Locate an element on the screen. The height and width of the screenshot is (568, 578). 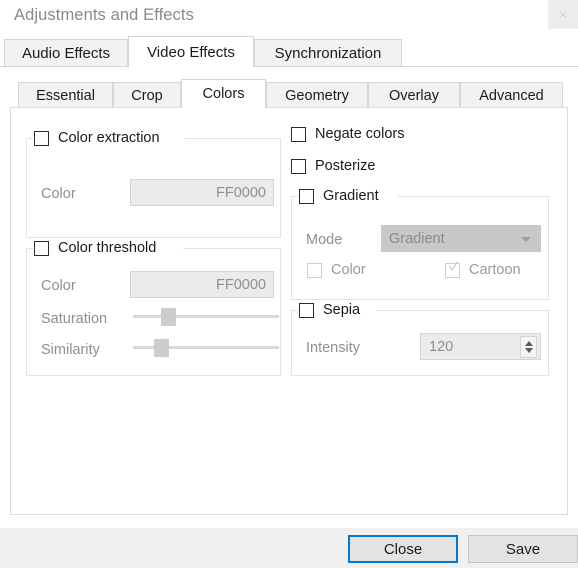
tab-overlay-label: Overlay is located at coordinates (414, 95).